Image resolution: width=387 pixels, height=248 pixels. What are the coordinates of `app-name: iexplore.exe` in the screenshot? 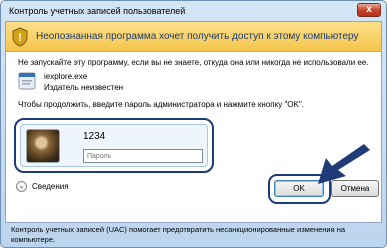 It's located at (66, 76).